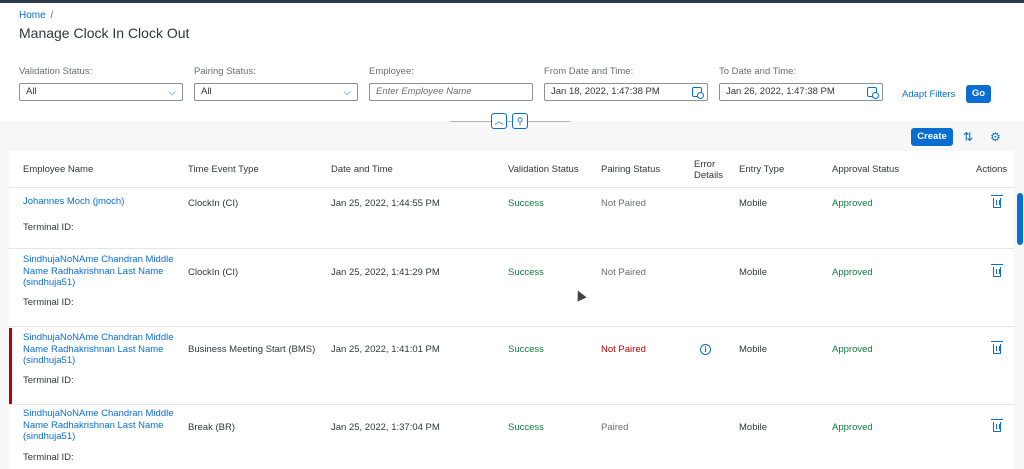 This screenshot has width=1024, height=469. What do you see at coordinates (709, 175) in the screenshot?
I see `column-error-line2: Details` at bounding box center [709, 175].